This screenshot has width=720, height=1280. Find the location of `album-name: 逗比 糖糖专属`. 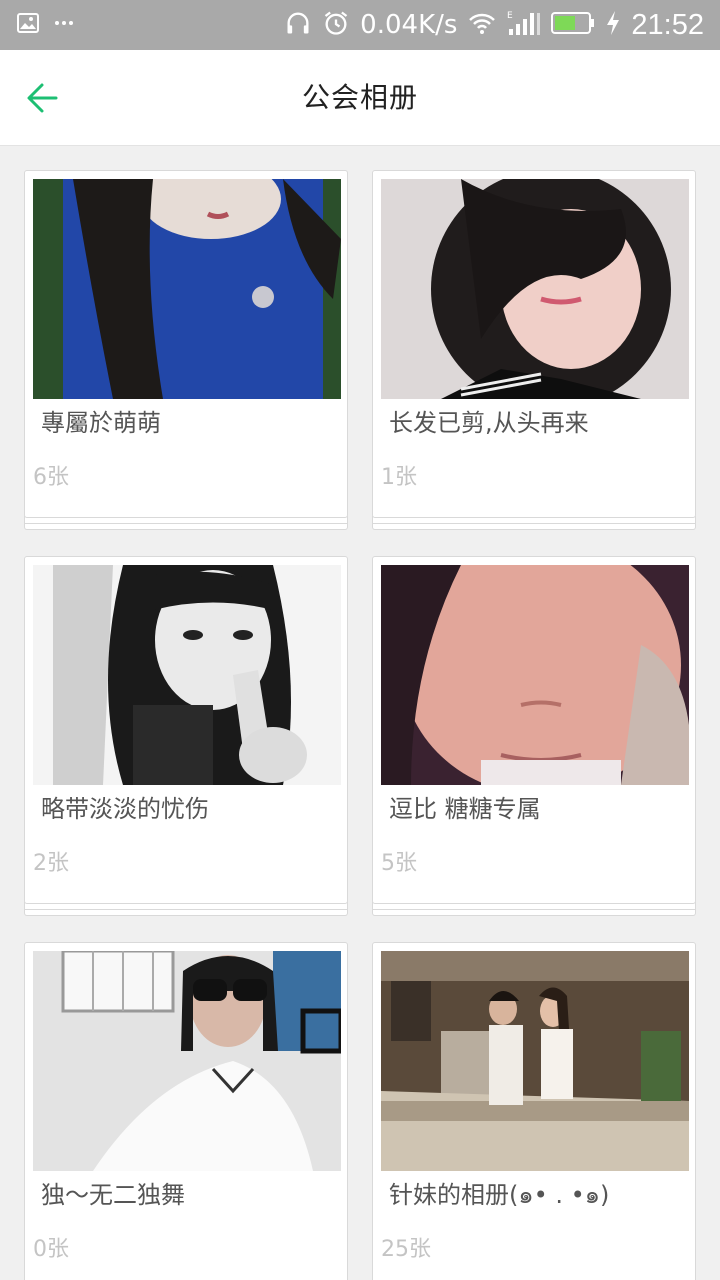

album-name: 逗比 糖糖专属 is located at coordinates (465, 809).